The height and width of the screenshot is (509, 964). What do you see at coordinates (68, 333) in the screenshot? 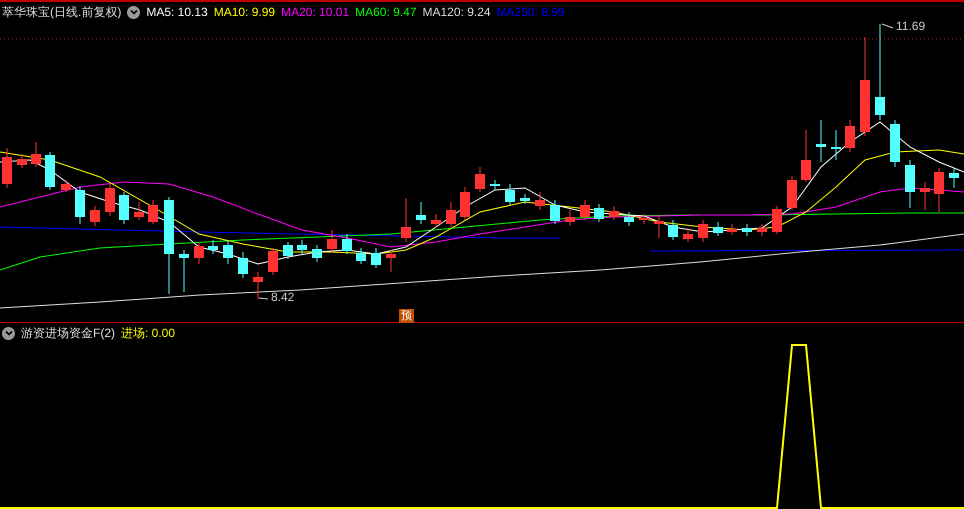
I see `indicator-title: 游资进场资金F(2)` at bounding box center [68, 333].